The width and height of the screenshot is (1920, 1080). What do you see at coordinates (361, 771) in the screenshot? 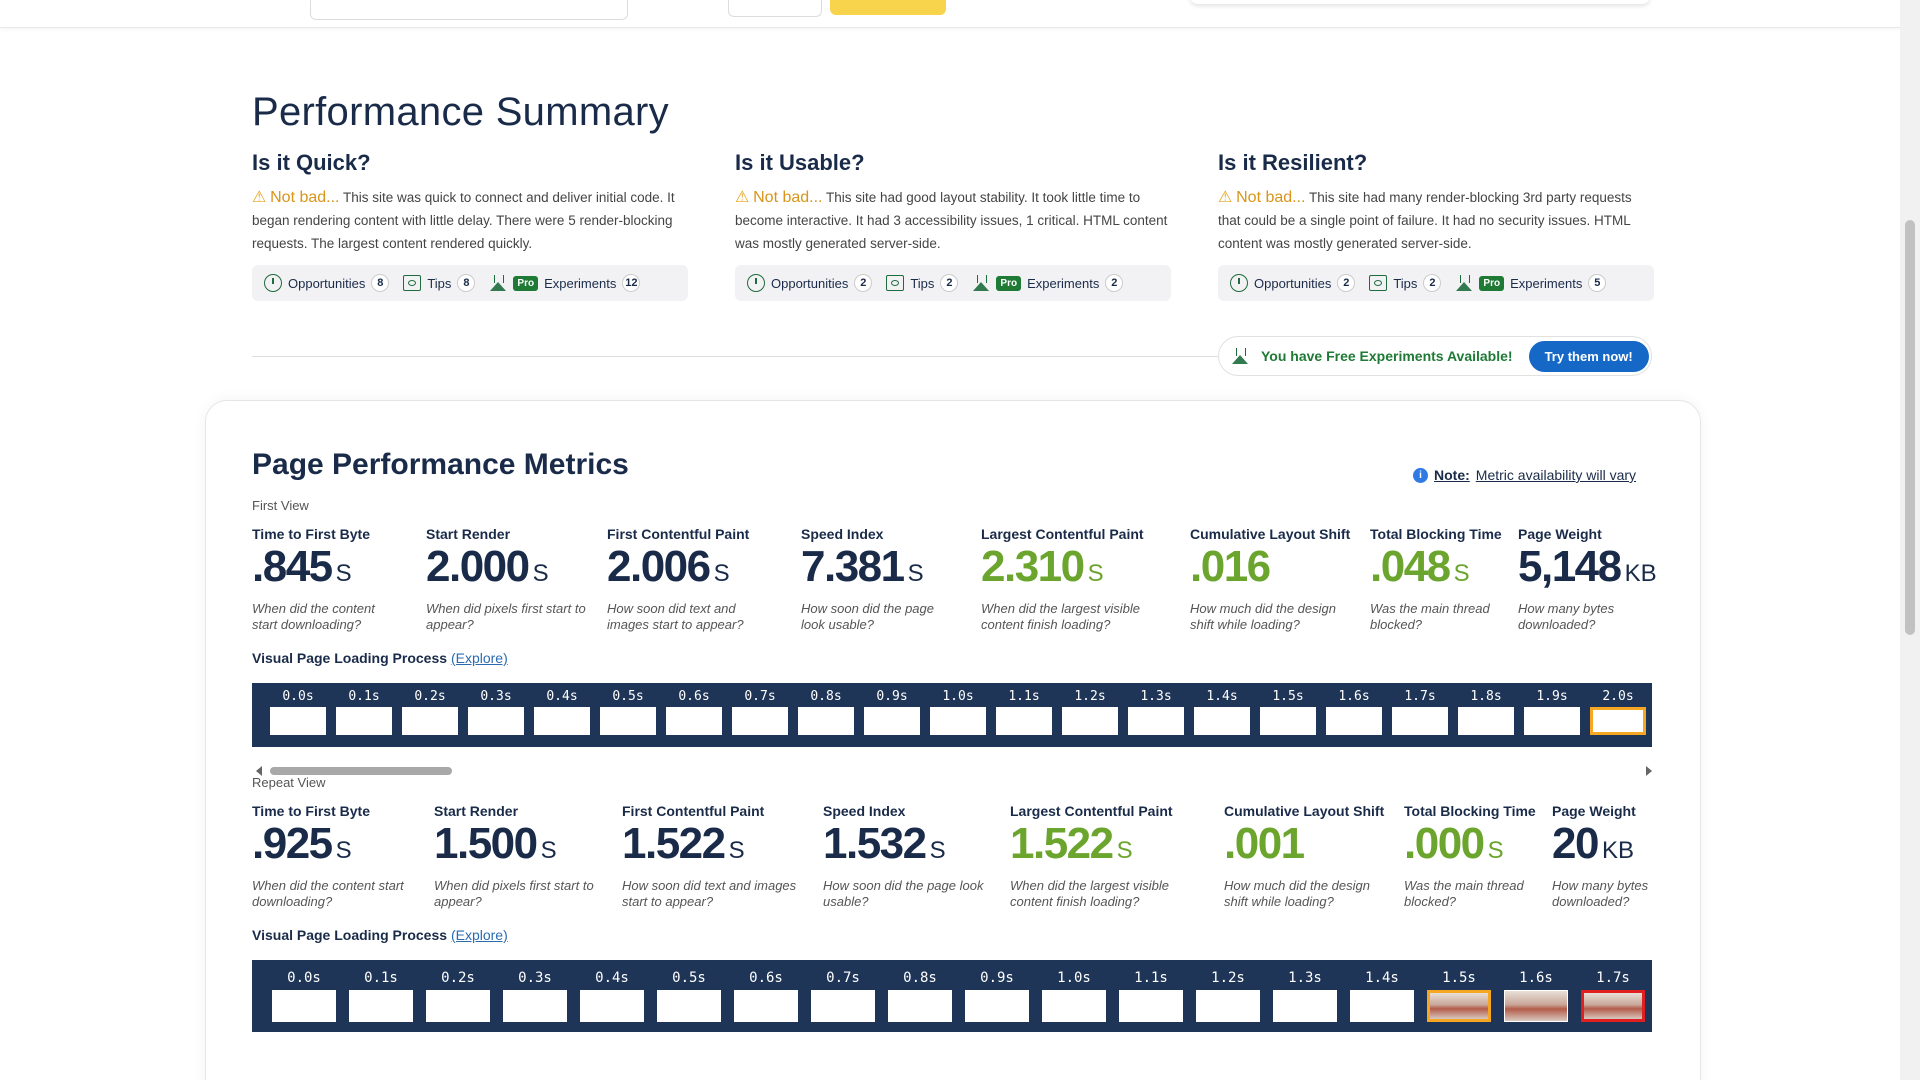
I see `filmstrip-scroll-thumb` at bounding box center [361, 771].